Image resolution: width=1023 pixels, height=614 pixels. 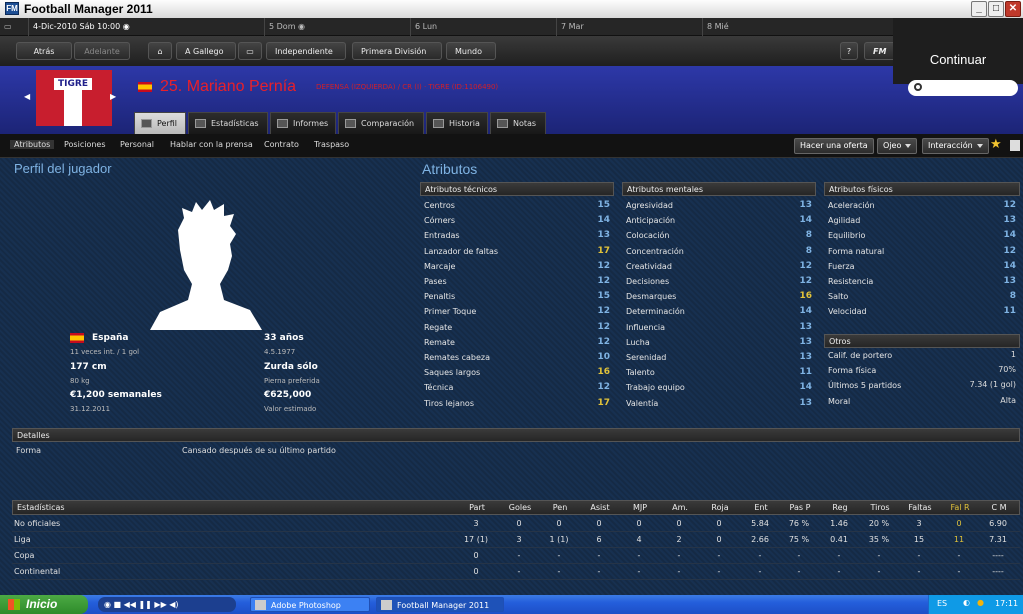 What do you see at coordinates (839, 539) in the screenshot?
I see `table-cell: 0.41` at bounding box center [839, 539].